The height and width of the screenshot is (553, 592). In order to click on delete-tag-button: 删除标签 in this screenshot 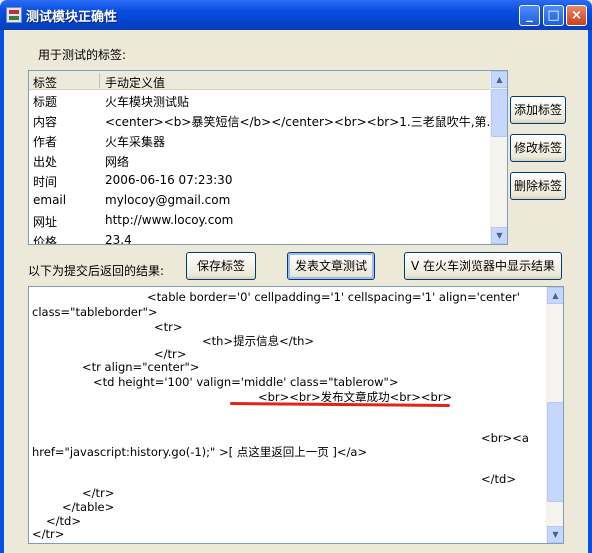, I will do `click(538, 186)`.